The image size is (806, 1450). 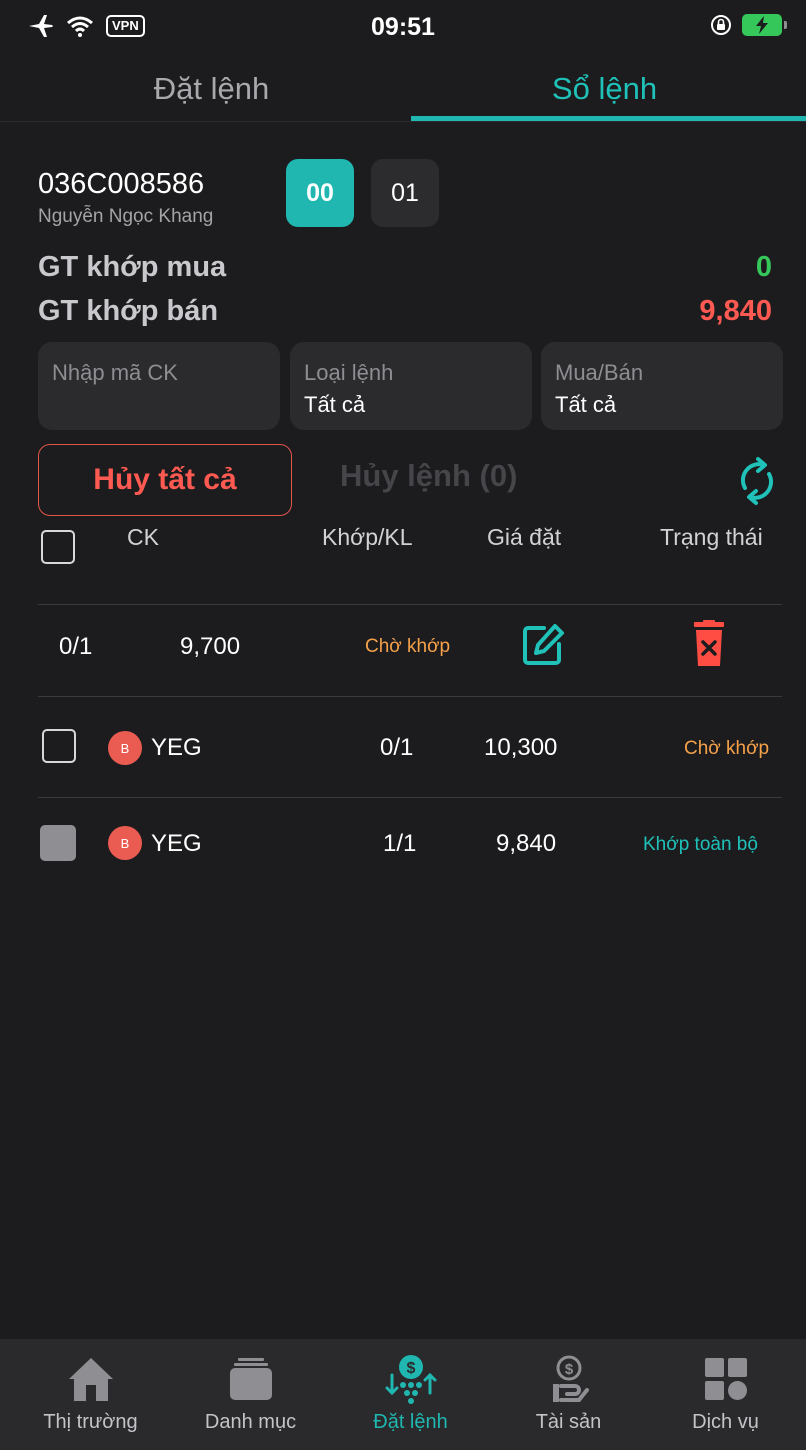 I want to click on nav-label: Tài sản, so click(x=568, y=1422).